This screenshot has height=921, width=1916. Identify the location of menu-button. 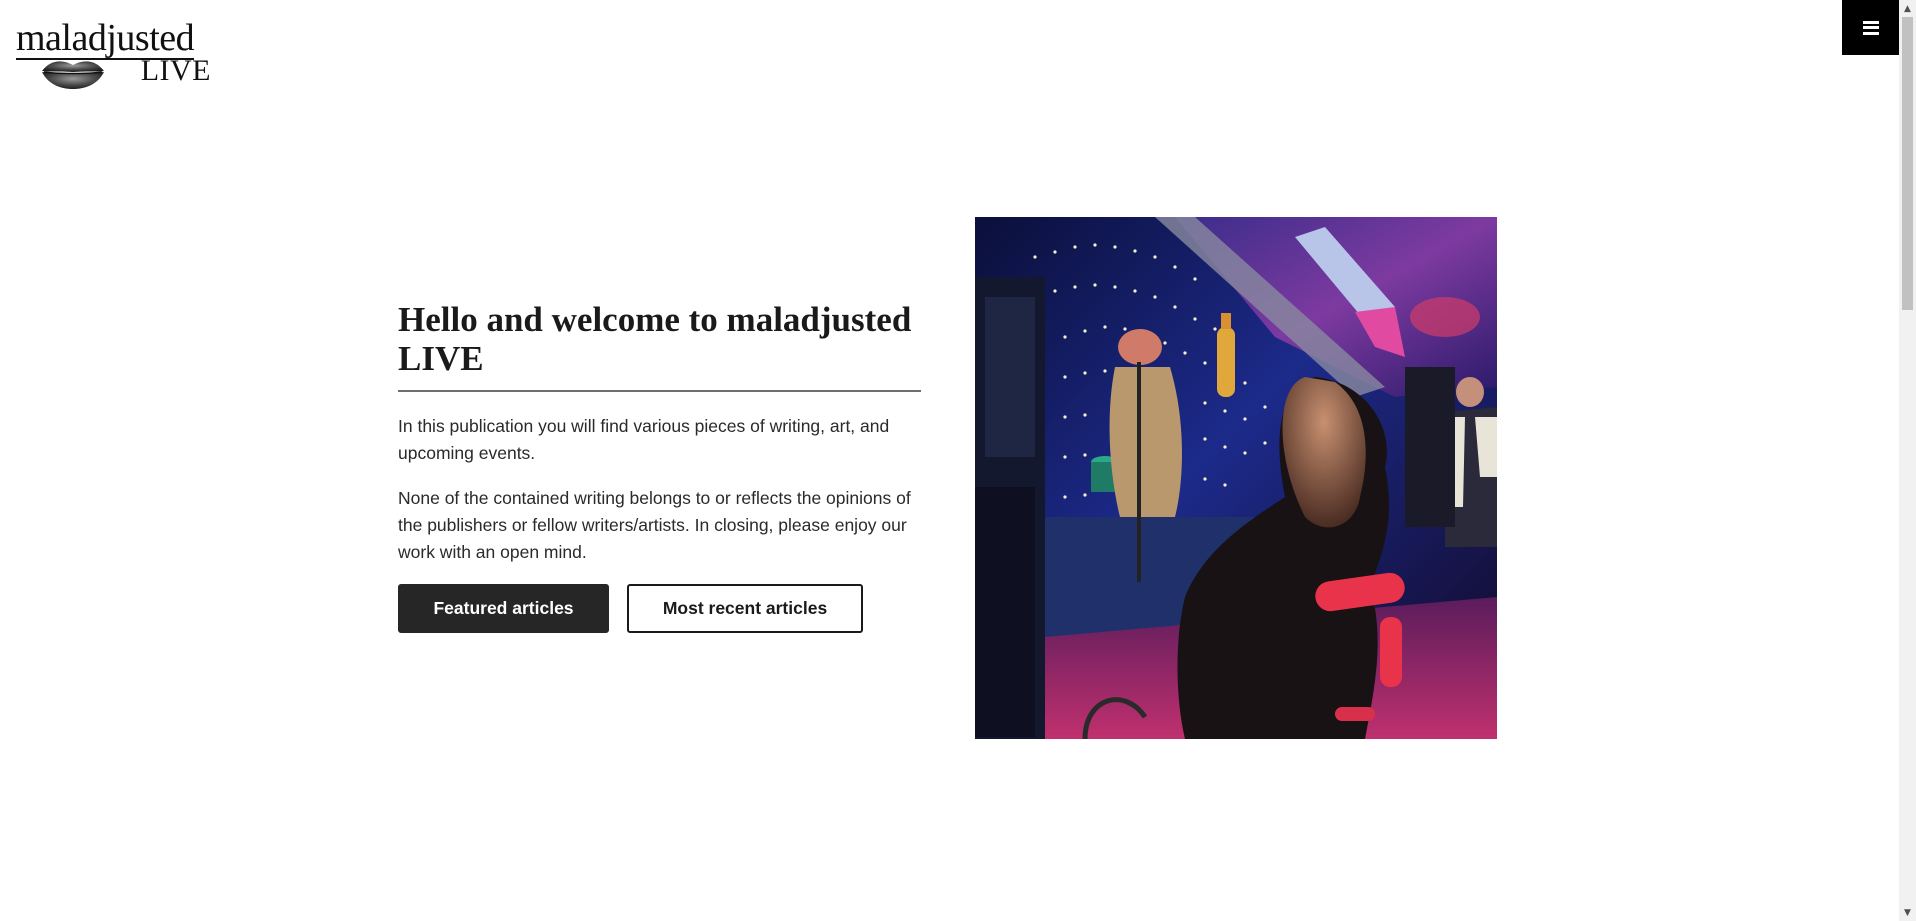
(1871, 27).